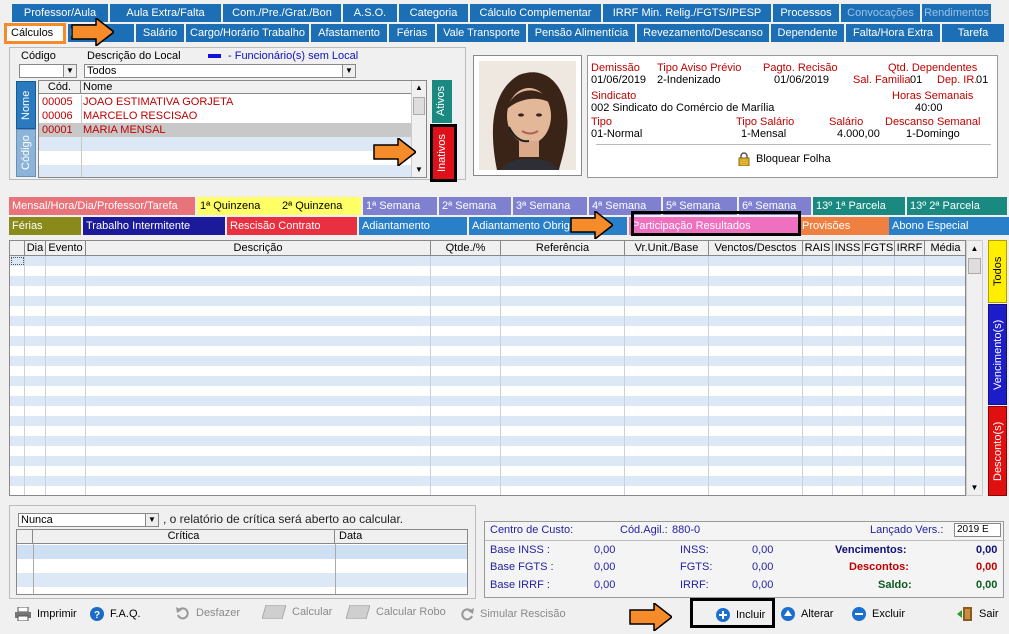  Describe the element at coordinates (475, 206) in the screenshot. I see `calc-tab-1-4: 2ª Semana` at that location.